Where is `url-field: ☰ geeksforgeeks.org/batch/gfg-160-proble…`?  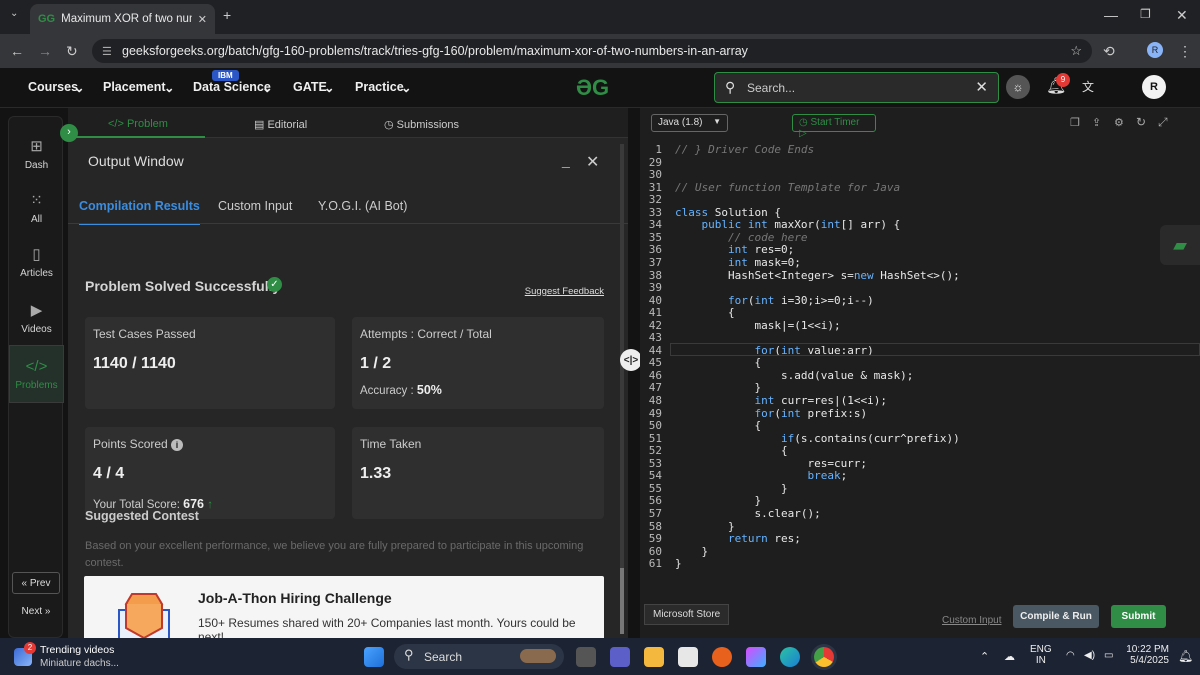 url-field: ☰ geeksforgeeks.org/batch/gfg-160-proble… is located at coordinates (592, 51).